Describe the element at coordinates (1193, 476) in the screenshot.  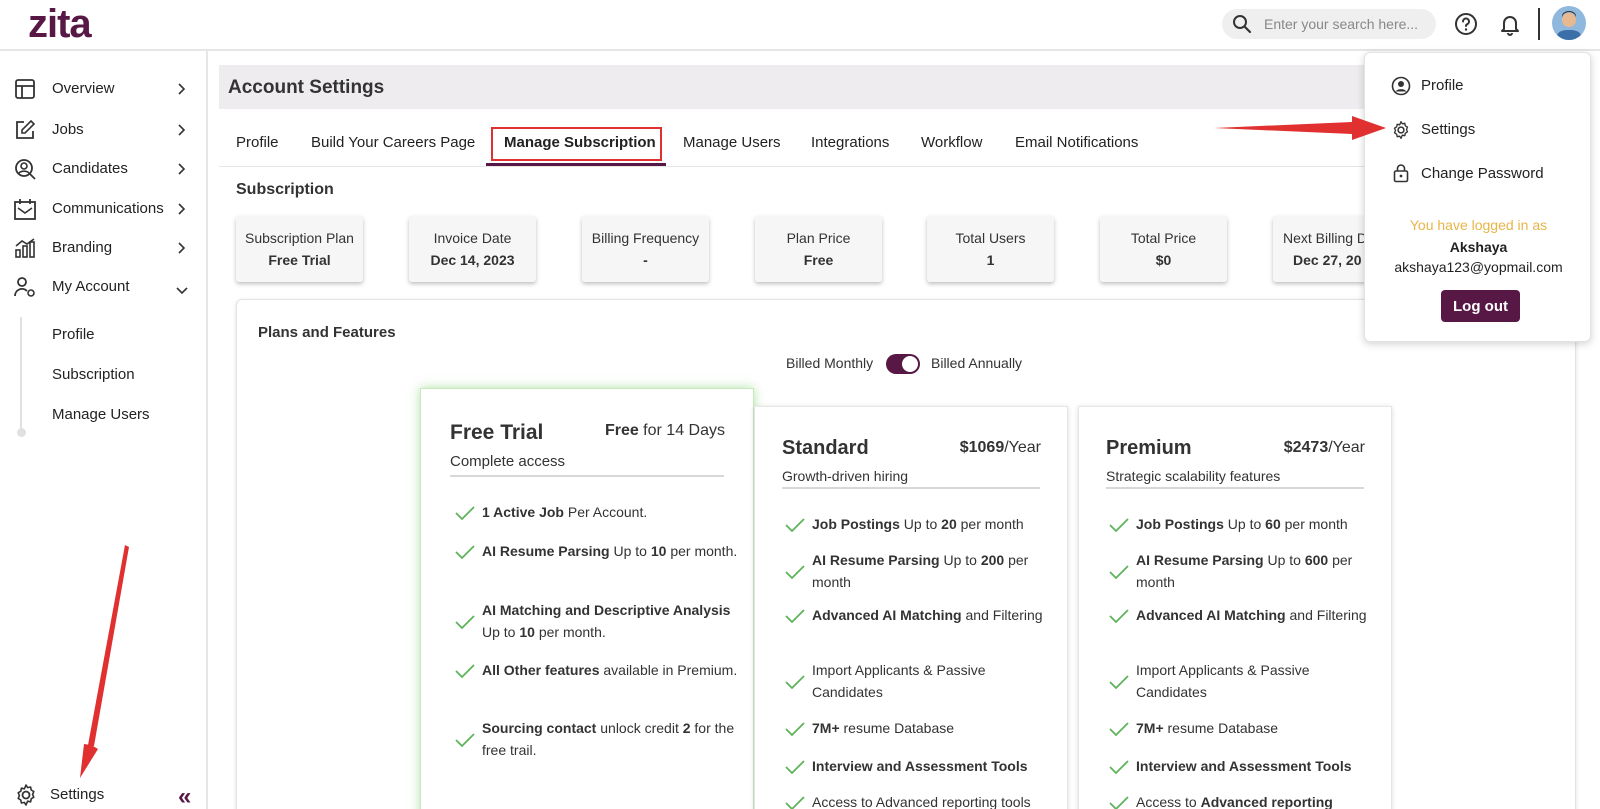
I see `plan-subtitle: Strategic scalability features` at that location.